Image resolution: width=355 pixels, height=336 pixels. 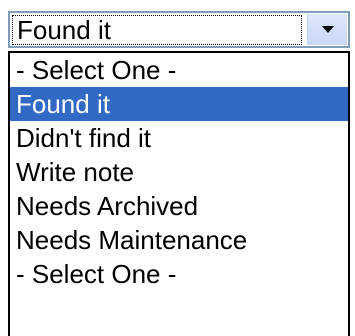 What do you see at coordinates (179, 206) in the screenshot?
I see `option-needs-archived: Needs Archived` at bounding box center [179, 206].